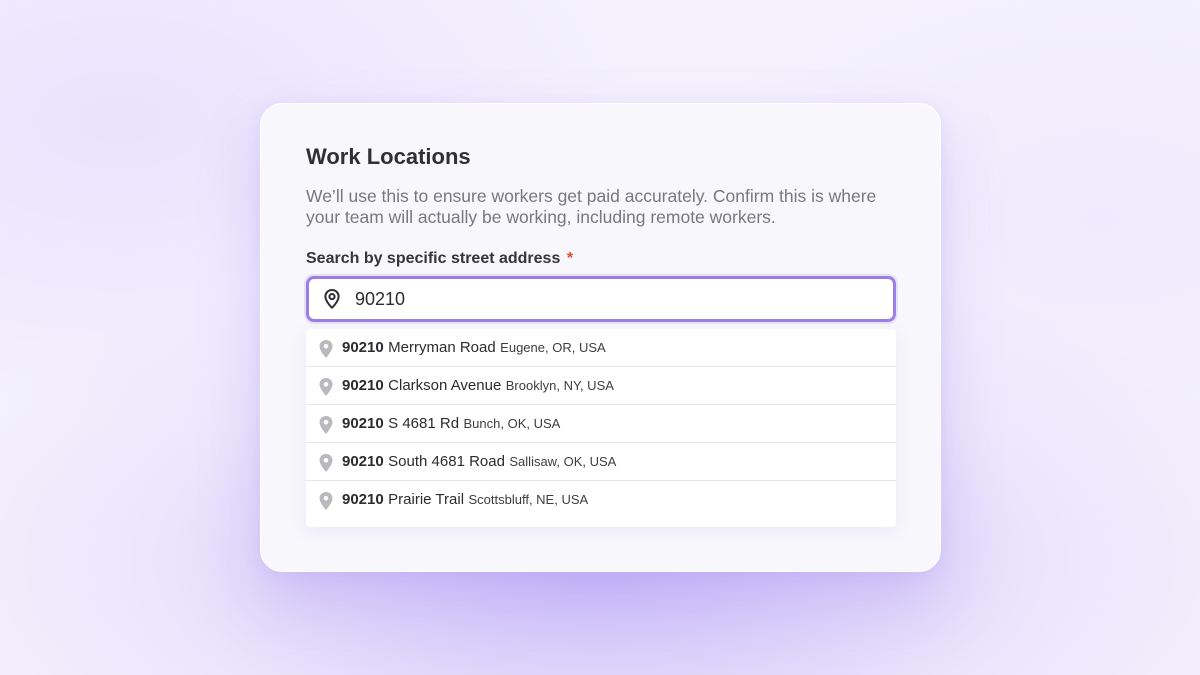  I want to click on suggestion-location: Sallisaw, OK, USA, so click(563, 461).